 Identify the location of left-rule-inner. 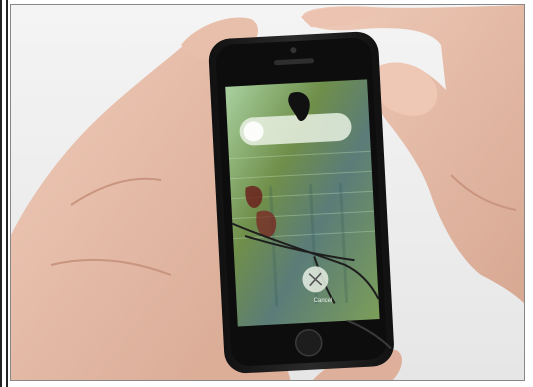
(7, 193).